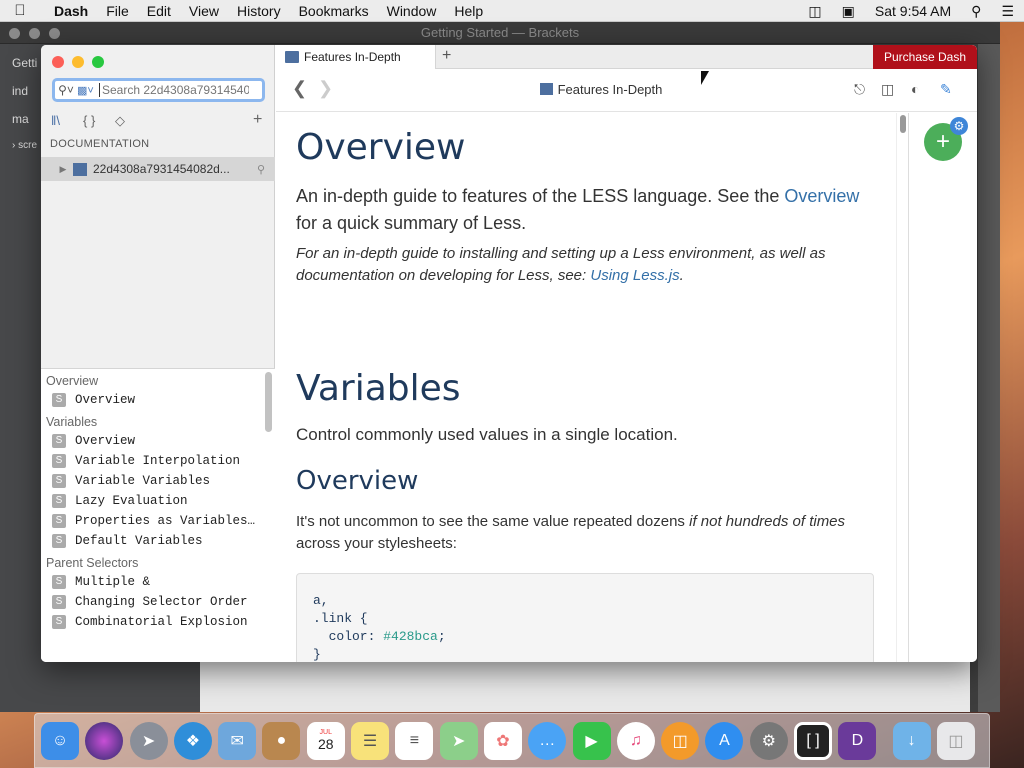 The image size is (1024, 768). What do you see at coordinates (158, 561) in the screenshot?
I see `toc-section-parent-selectors: Parent Selectors` at bounding box center [158, 561].